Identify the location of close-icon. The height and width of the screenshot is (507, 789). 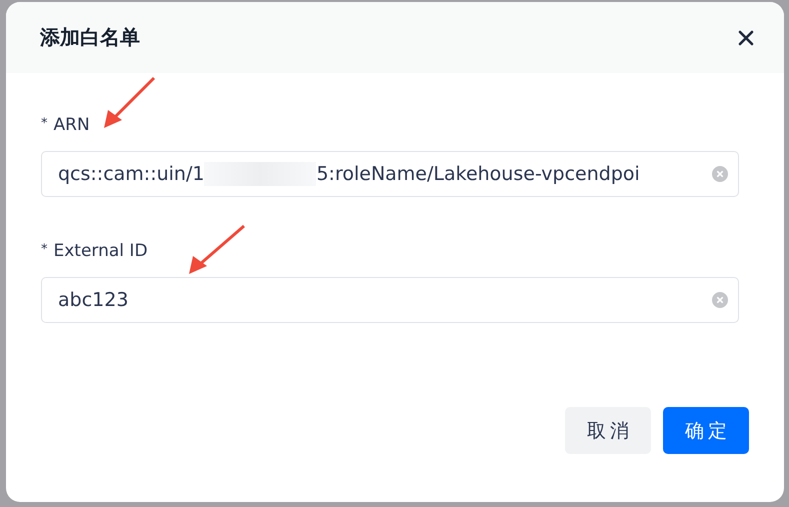
(746, 38).